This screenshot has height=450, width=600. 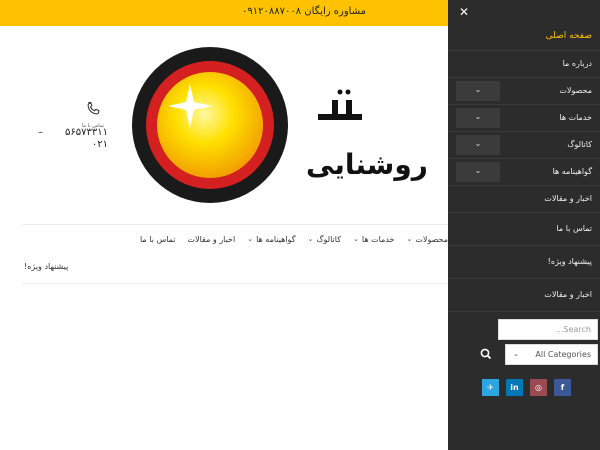 I want to click on header-contact: تماس با ما, so click(x=93, y=114).